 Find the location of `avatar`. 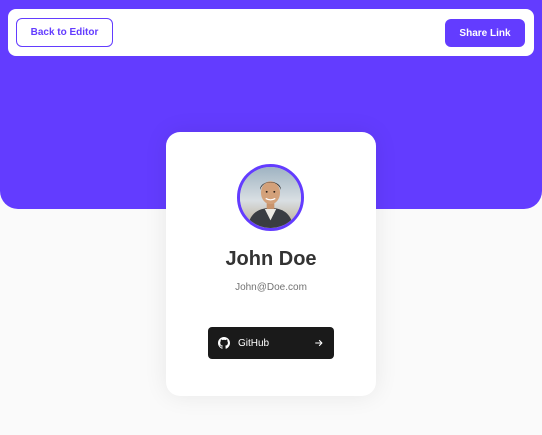

avatar is located at coordinates (270, 197).